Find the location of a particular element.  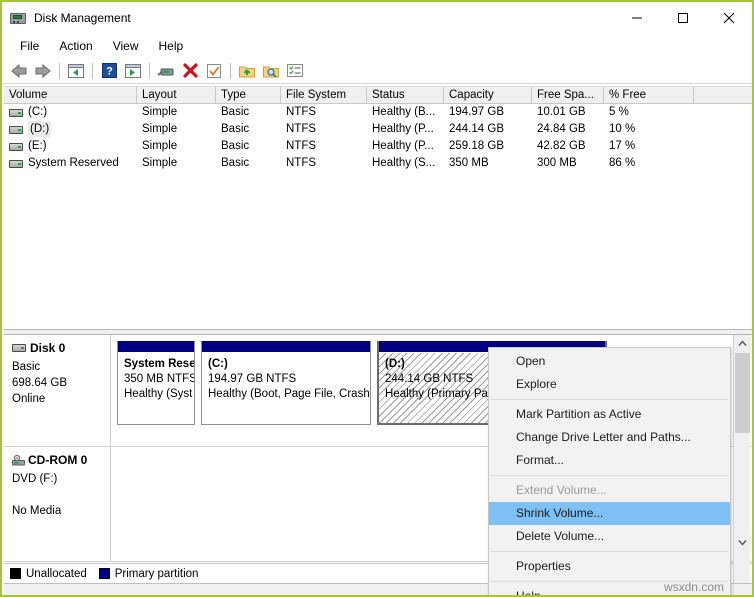

cdrom-name-label: CD-ROM 0 is located at coordinates (58, 460).